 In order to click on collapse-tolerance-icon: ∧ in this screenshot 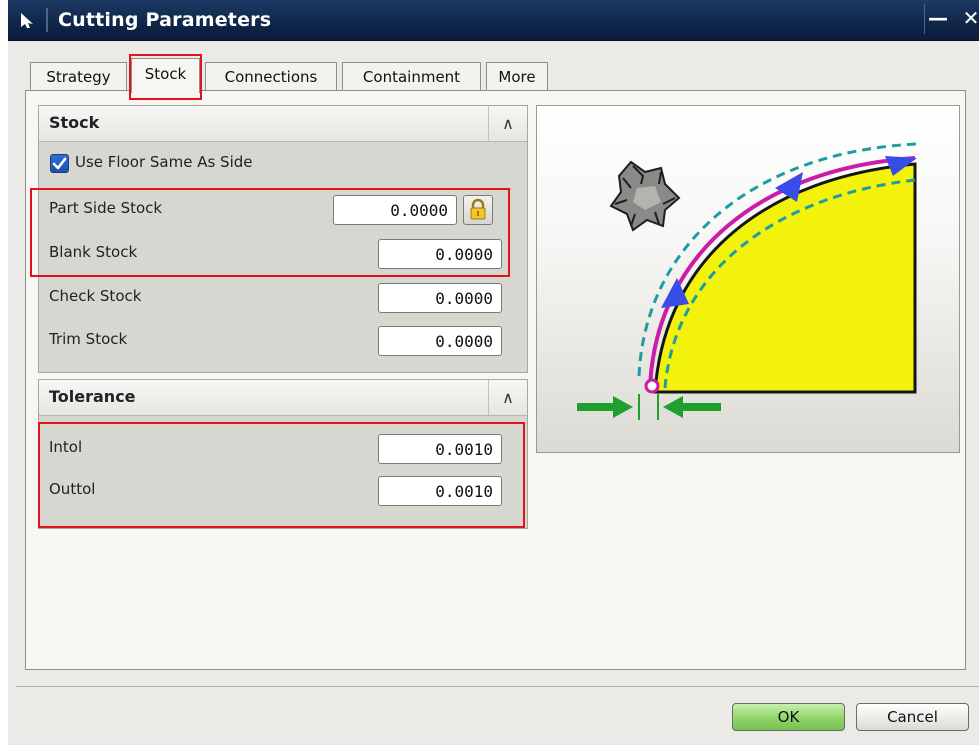, I will do `click(507, 397)`.